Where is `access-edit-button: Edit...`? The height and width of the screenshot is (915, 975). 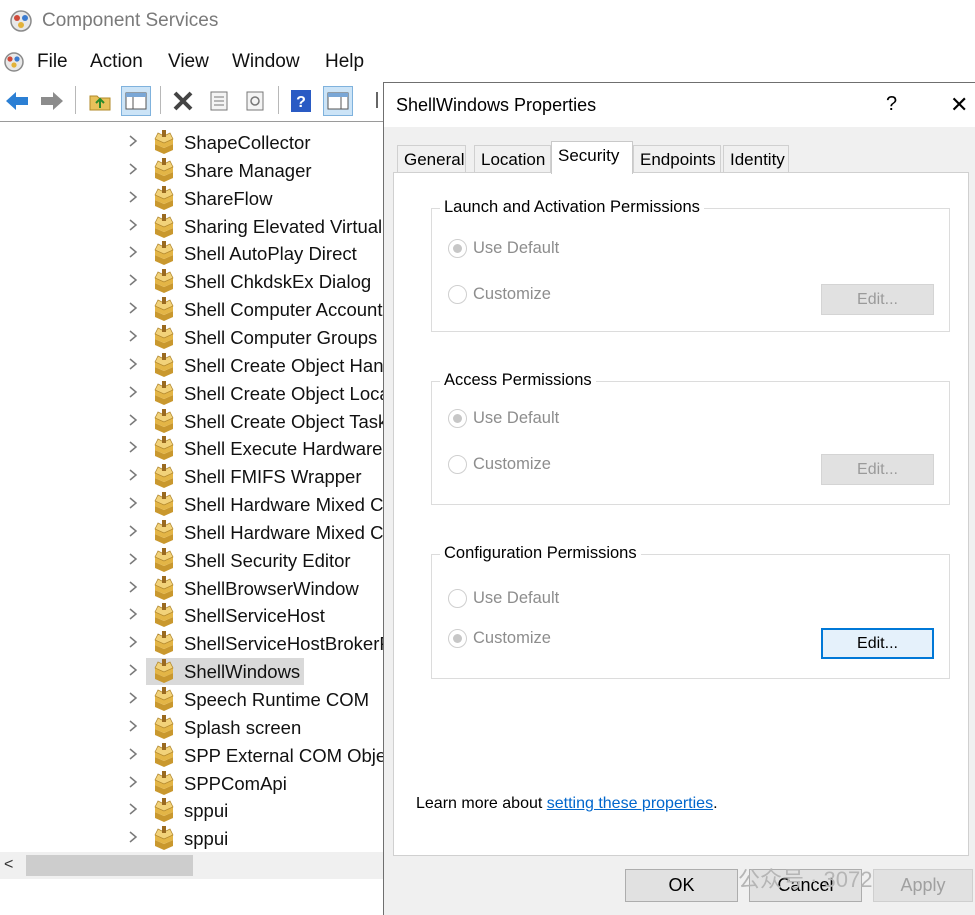 access-edit-button: Edit... is located at coordinates (877, 469).